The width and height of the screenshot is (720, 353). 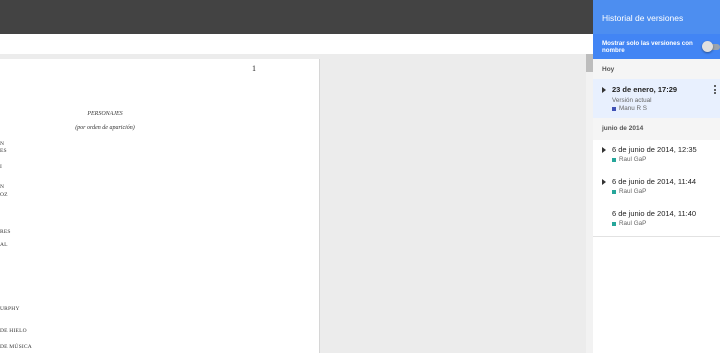 I want to click on cast-fragment: ES, so click(x=3, y=151).